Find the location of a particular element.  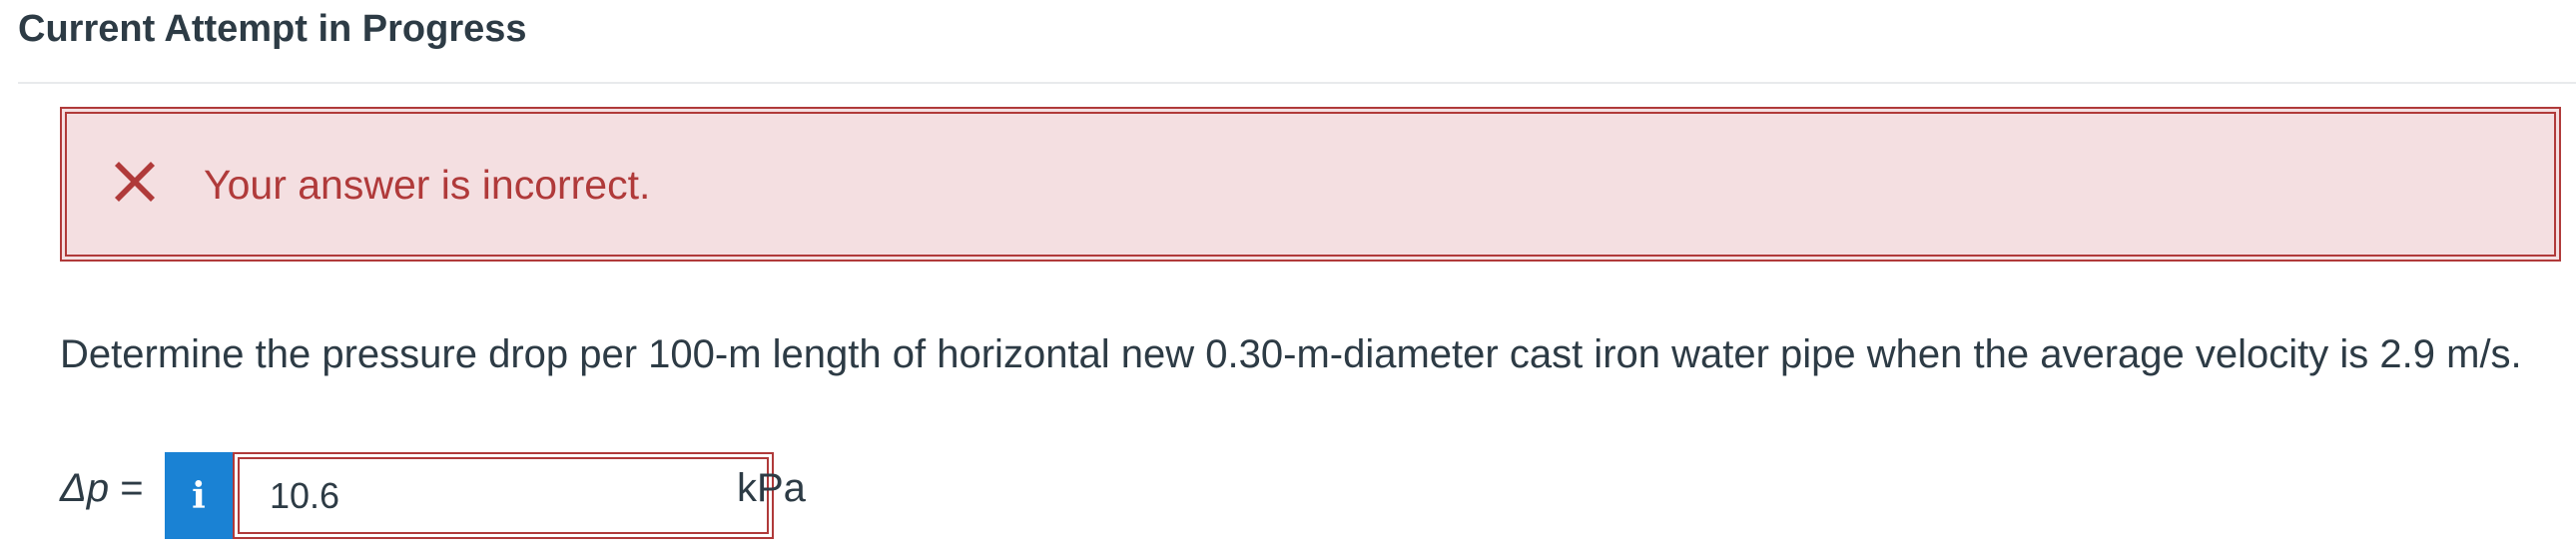

info-icon: i is located at coordinates (199, 495).